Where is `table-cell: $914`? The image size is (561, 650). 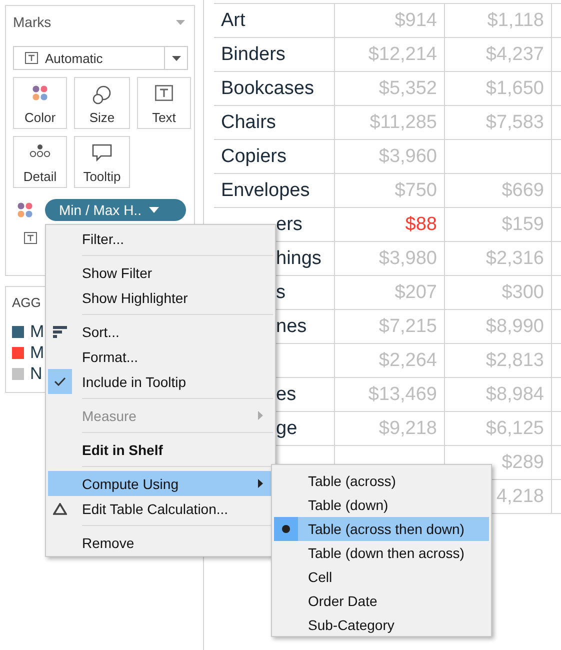 table-cell: $914 is located at coordinates (415, 21).